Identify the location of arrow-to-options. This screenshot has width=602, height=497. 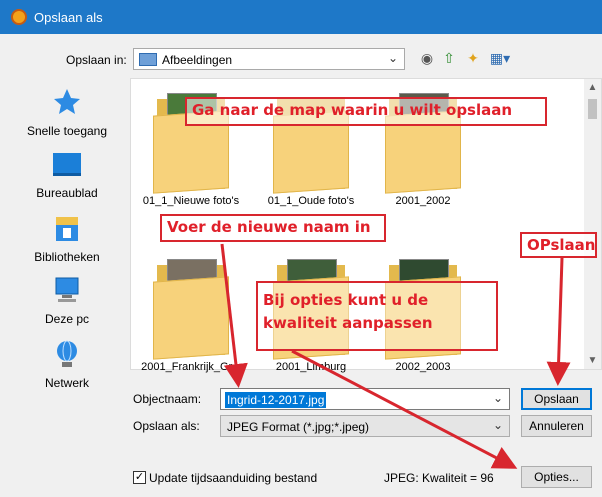
(404, 409).